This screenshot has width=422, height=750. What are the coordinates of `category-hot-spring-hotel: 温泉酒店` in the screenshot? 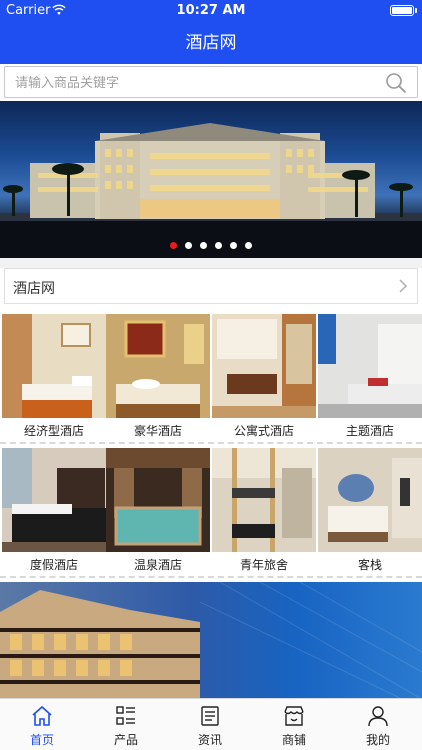 It's located at (158, 513).